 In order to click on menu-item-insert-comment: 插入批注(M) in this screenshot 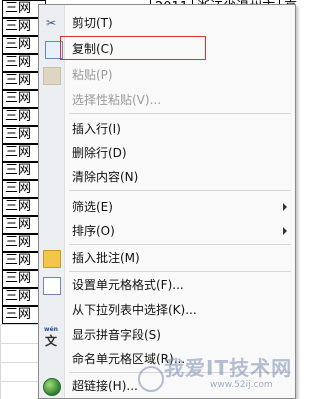, I will do `click(167, 258)`.